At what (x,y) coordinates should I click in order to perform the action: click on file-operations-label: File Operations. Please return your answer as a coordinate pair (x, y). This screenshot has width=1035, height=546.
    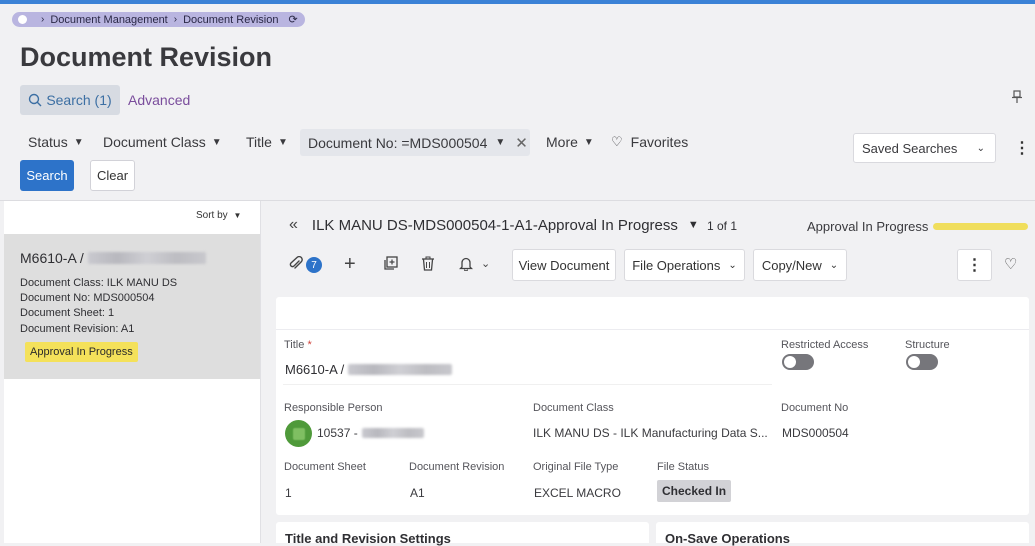
    Looking at the image, I should click on (676, 265).